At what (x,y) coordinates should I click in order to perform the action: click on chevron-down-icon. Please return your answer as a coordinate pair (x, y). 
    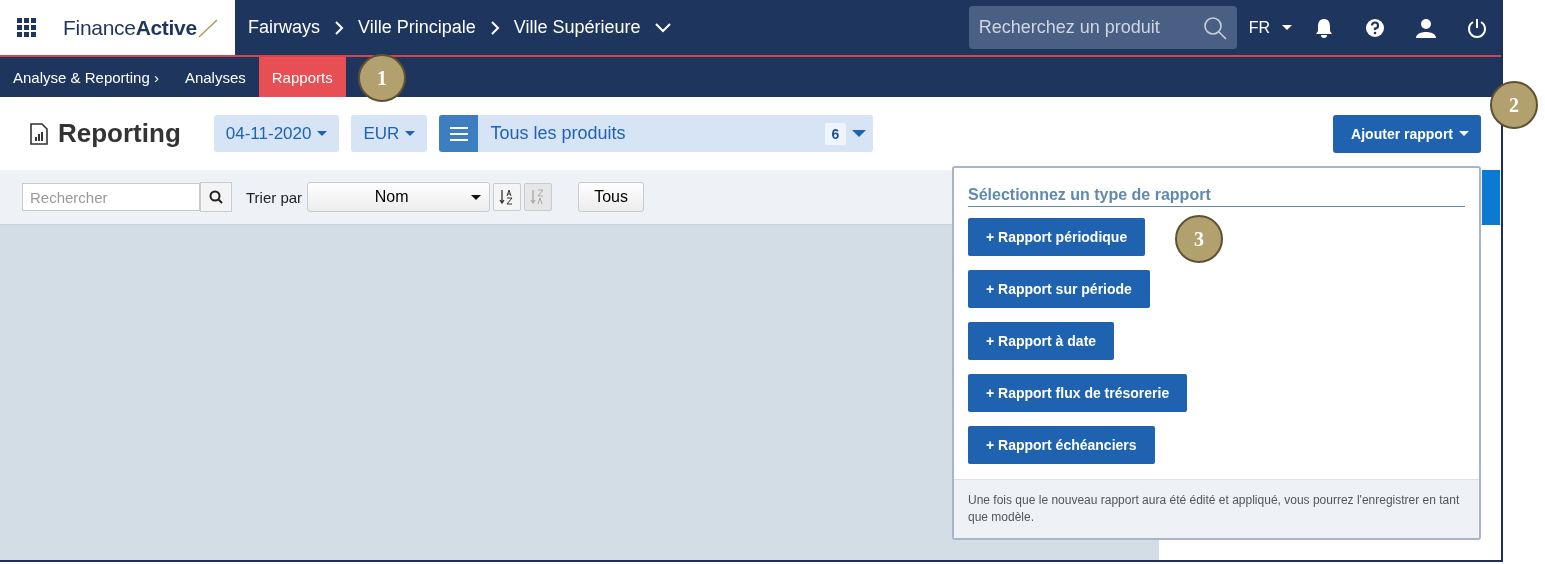
    Looking at the image, I should click on (662, 27).